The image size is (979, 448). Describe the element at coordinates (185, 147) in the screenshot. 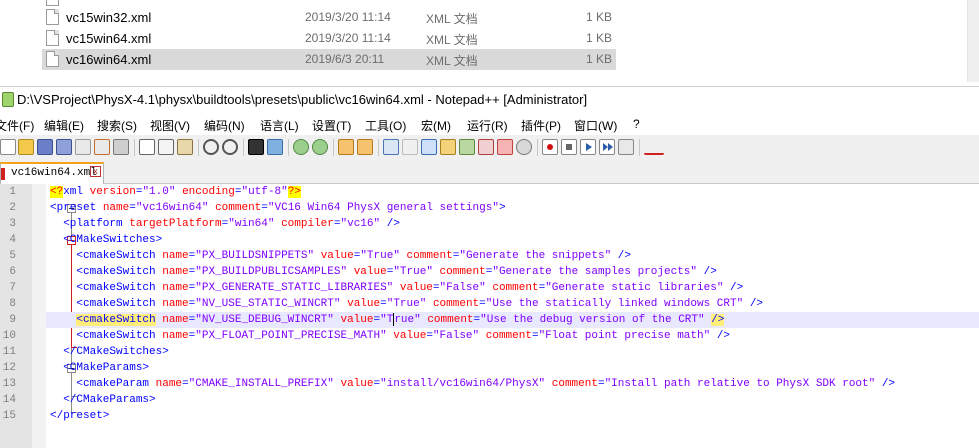

I see `paste-icon` at that location.